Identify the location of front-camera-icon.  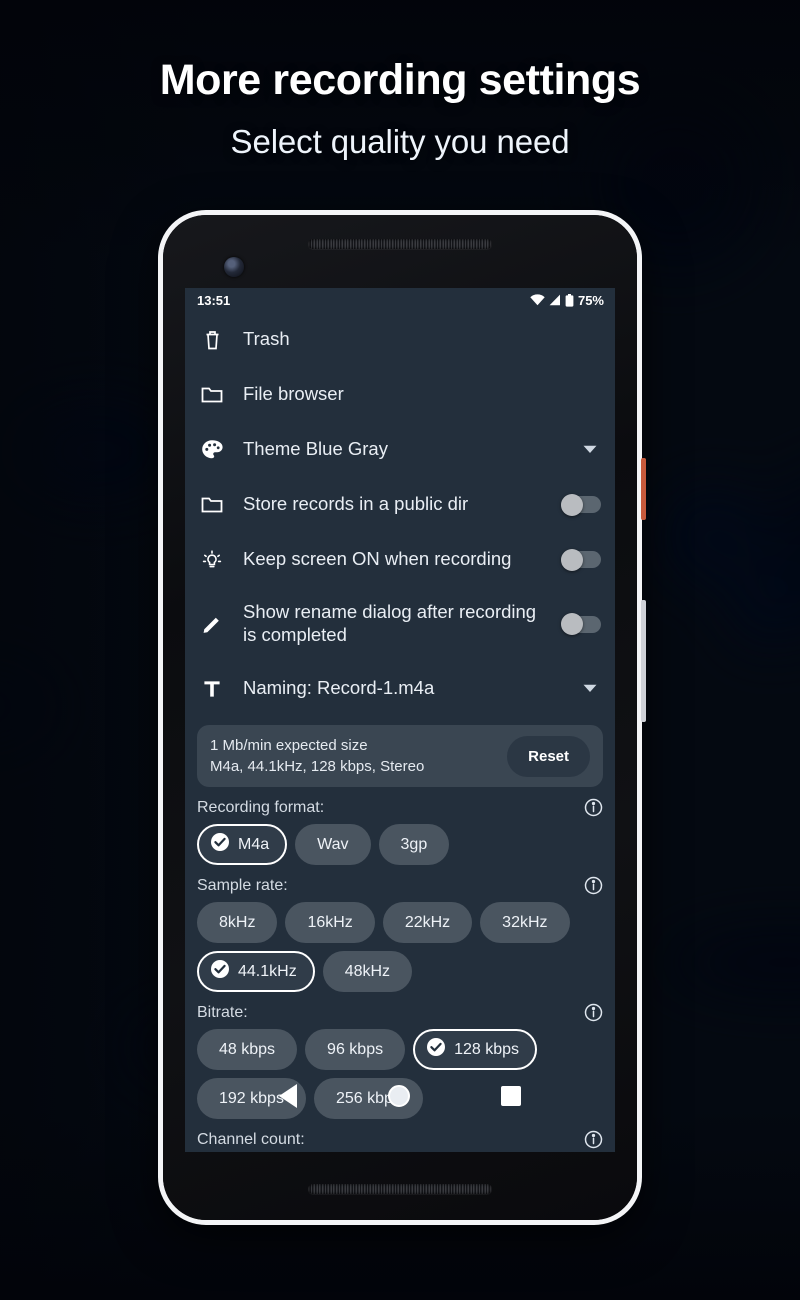
(234, 267).